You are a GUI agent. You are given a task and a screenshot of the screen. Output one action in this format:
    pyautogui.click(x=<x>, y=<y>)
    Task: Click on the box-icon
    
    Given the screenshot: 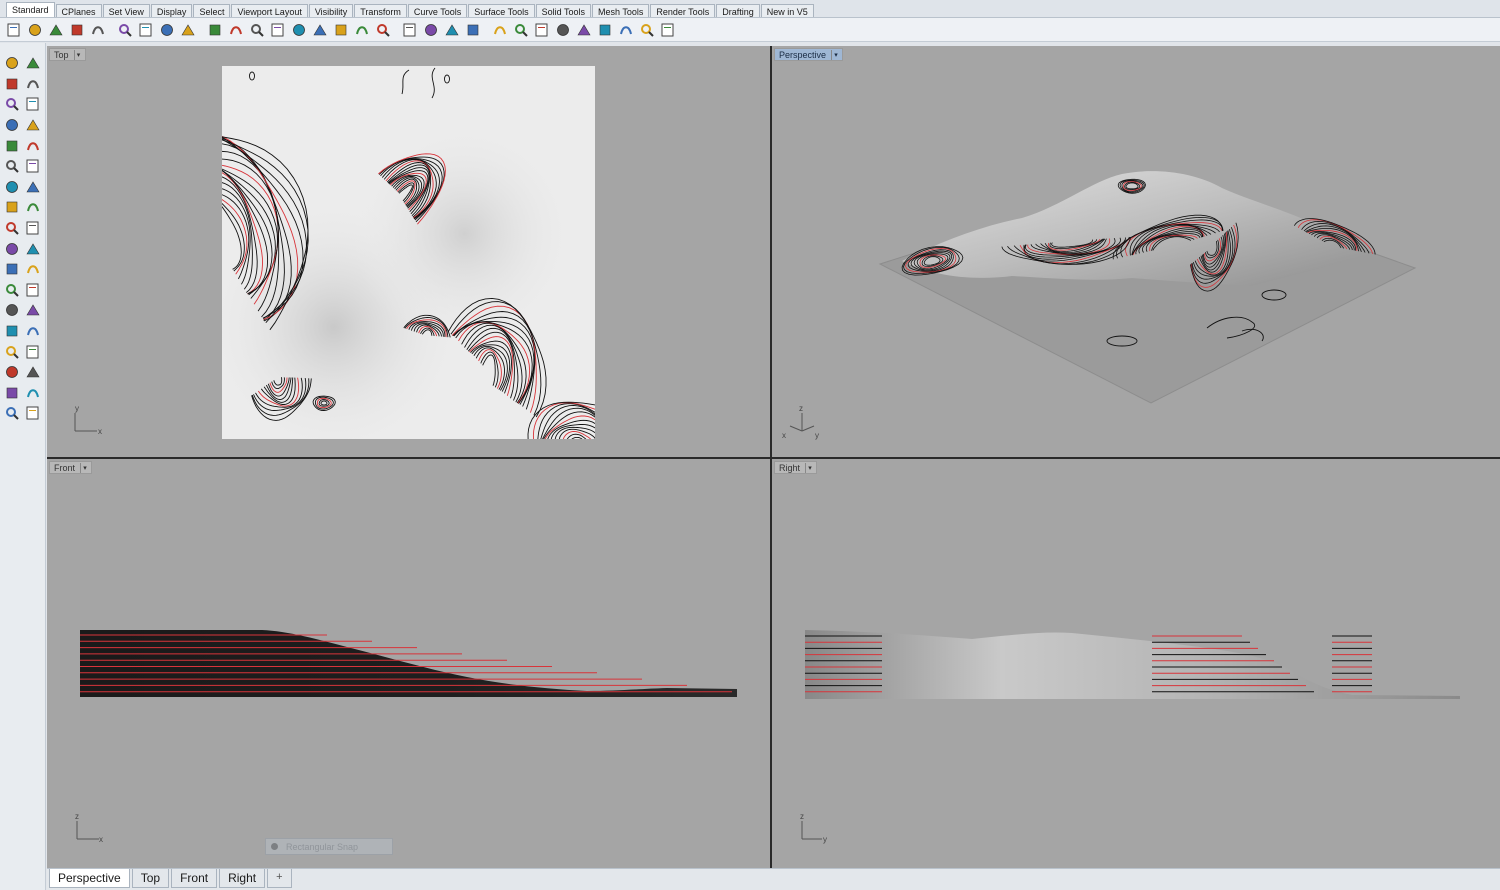 What is the action you would take?
    pyautogui.click(x=12, y=187)
    